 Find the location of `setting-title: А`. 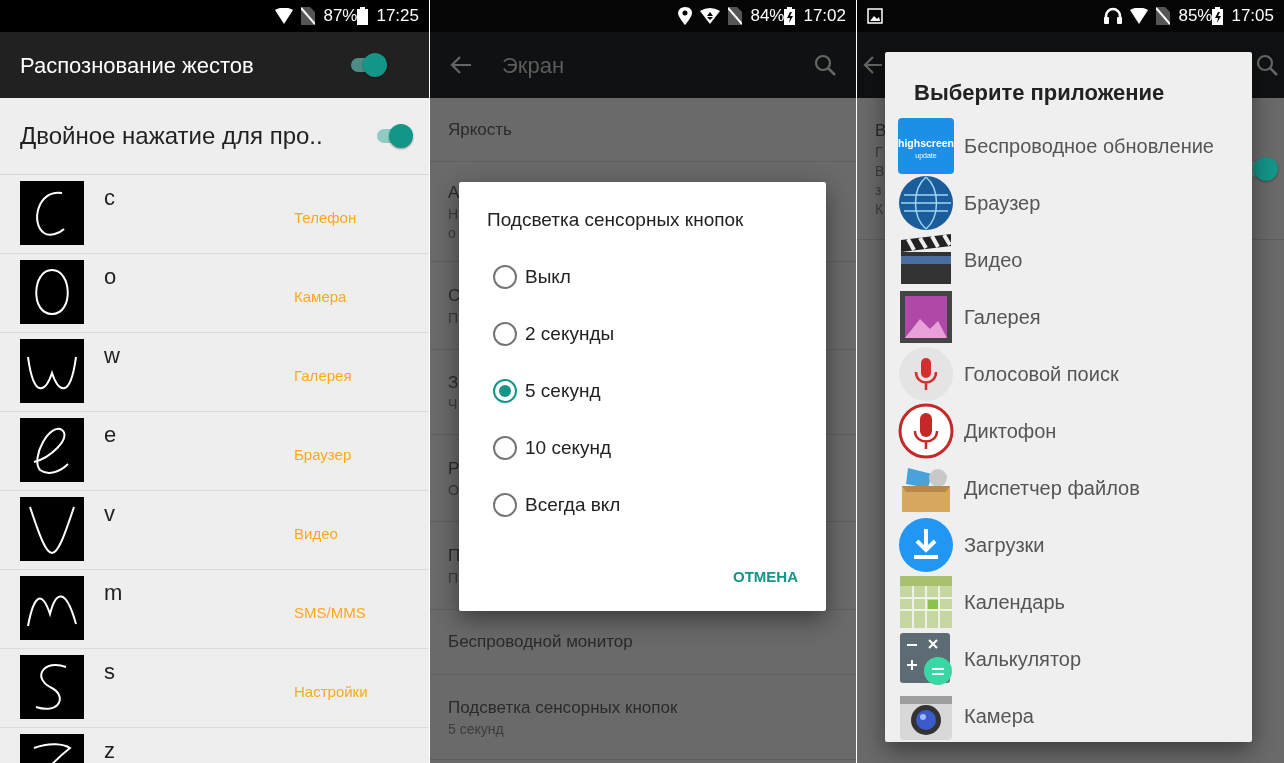

setting-title: А is located at coordinates (454, 192).